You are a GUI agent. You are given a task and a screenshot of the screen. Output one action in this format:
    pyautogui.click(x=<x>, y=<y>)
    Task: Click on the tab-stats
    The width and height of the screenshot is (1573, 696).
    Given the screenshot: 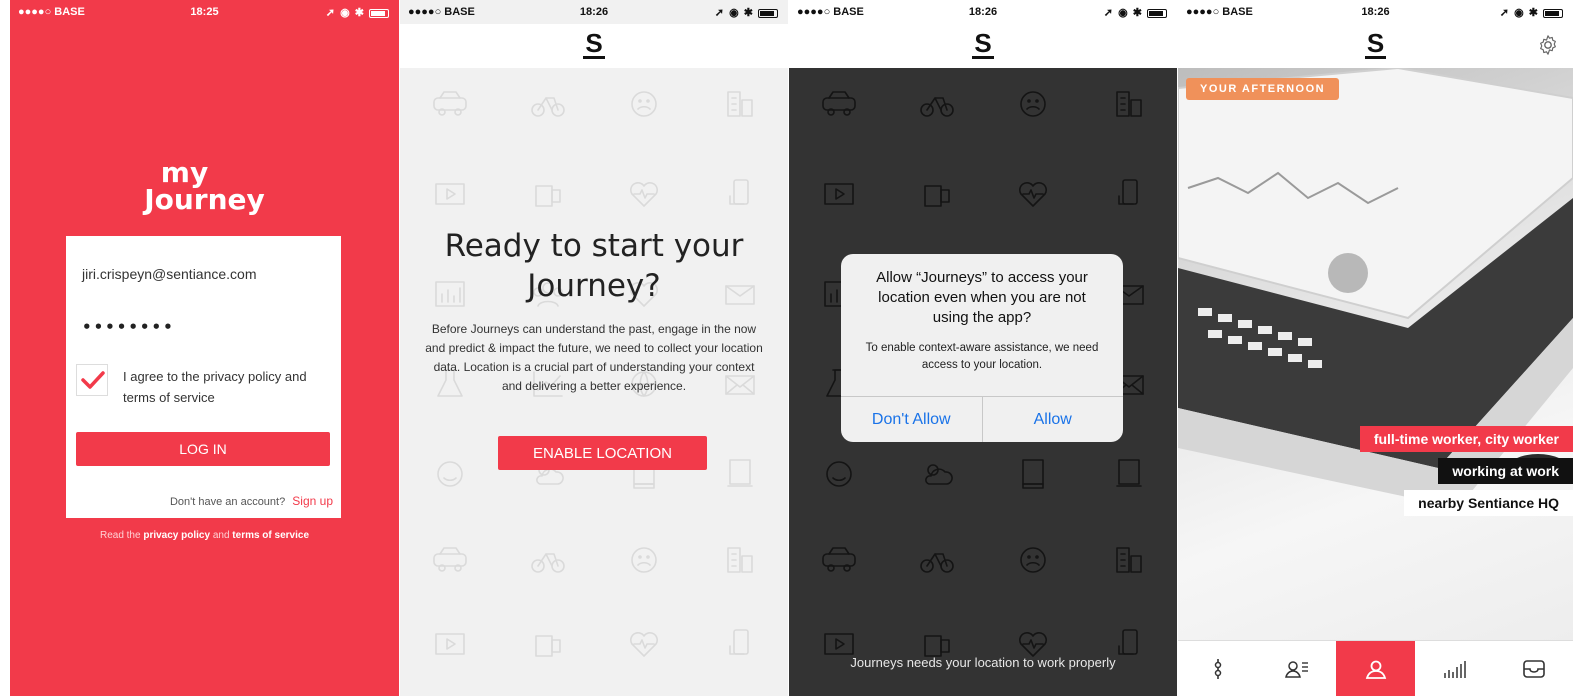 What is the action you would take?
    pyautogui.click(x=1454, y=668)
    